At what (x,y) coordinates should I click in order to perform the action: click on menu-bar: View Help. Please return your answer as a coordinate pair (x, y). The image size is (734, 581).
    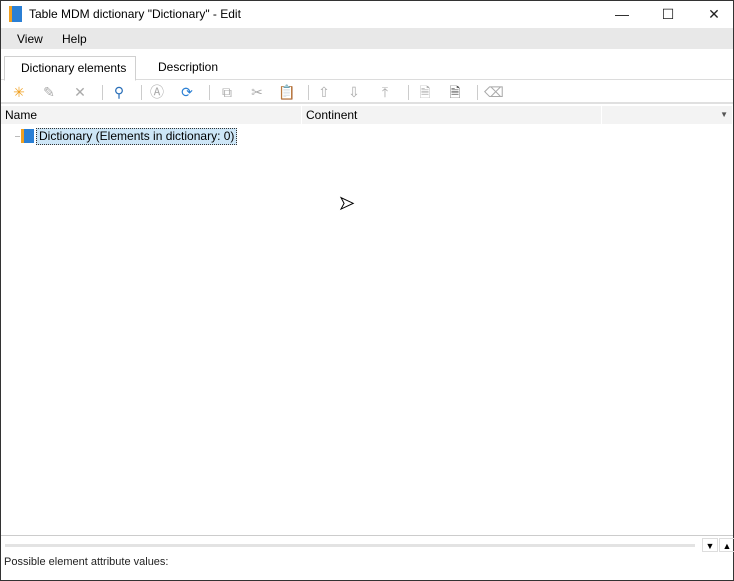
    Looking at the image, I should click on (367, 38).